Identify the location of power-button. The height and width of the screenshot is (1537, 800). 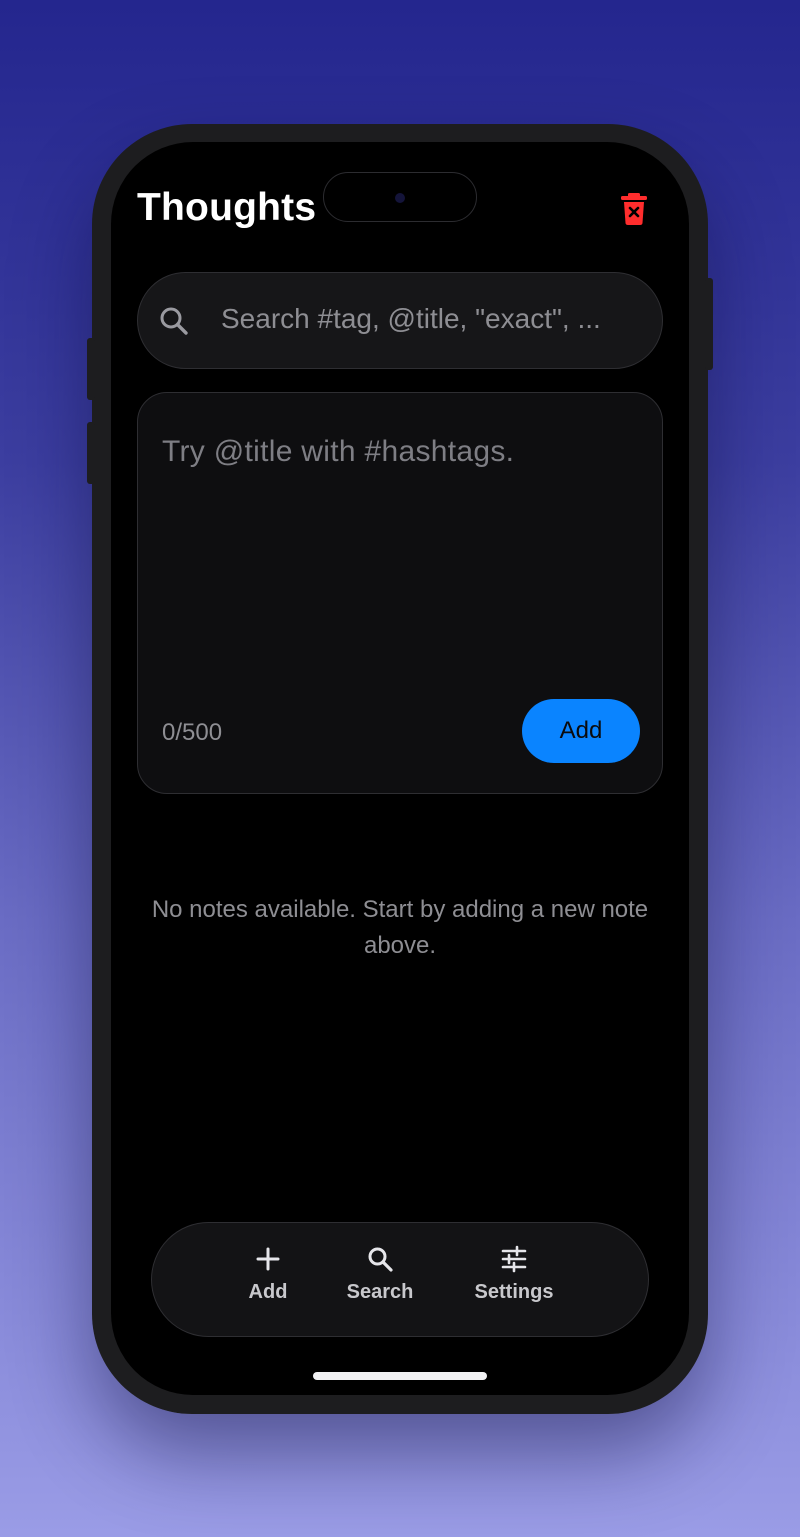
(709, 324).